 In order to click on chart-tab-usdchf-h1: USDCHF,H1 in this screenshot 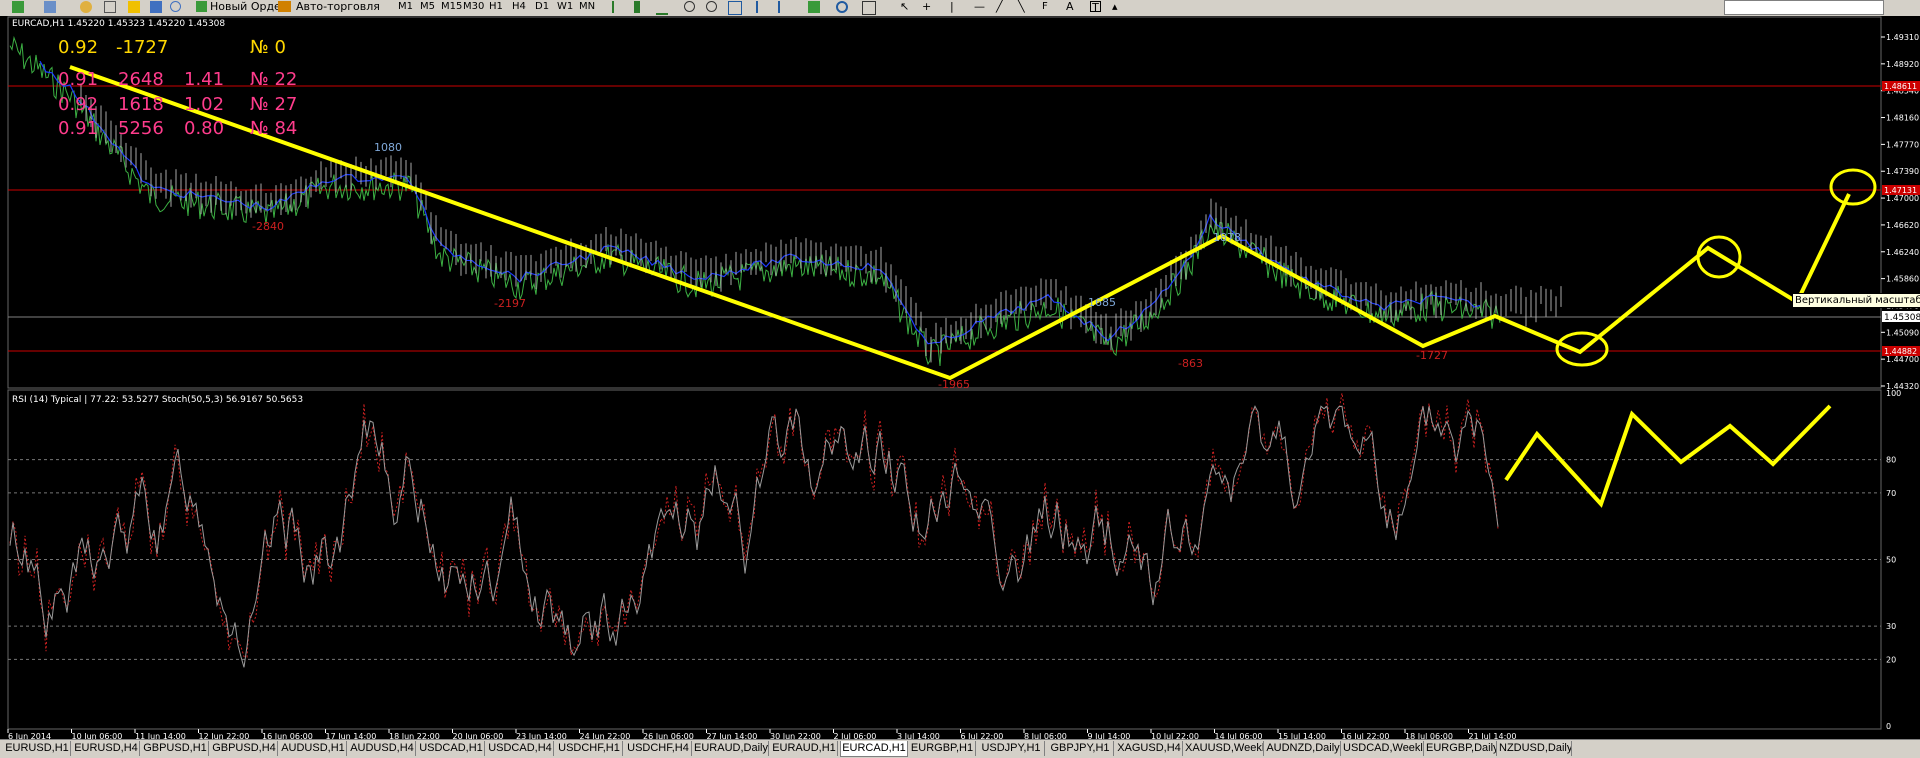, I will do `click(589, 748)`.